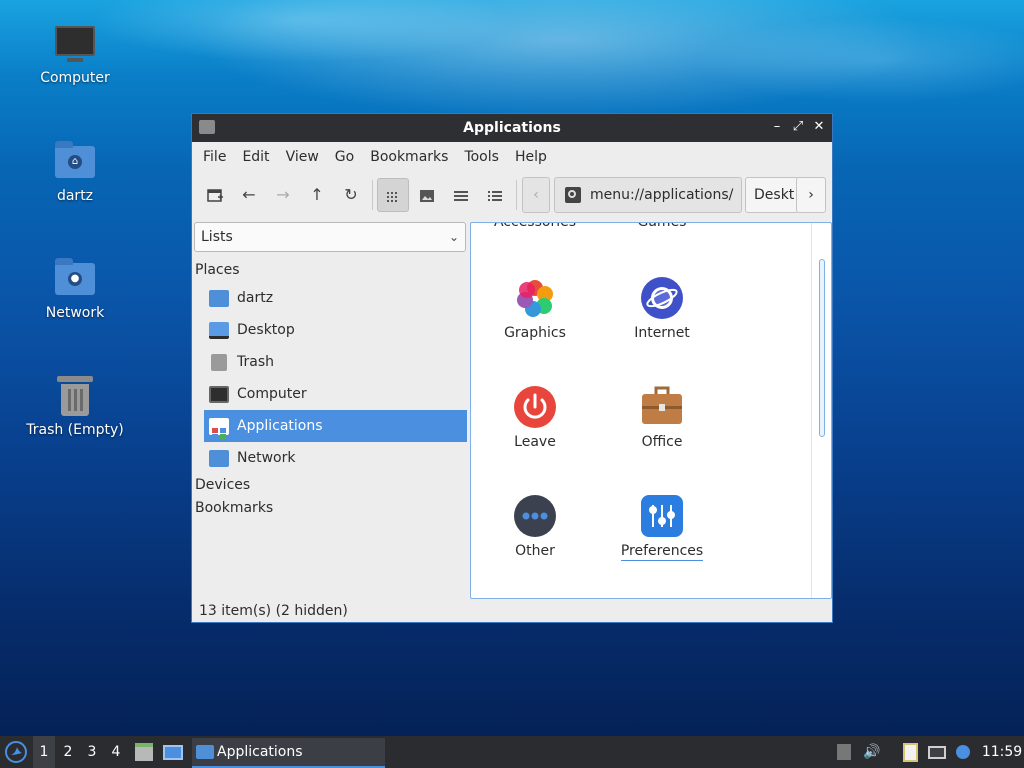  What do you see at coordinates (535, 333) in the screenshot?
I see `item-label: Graphics` at bounding box center [535, 333].